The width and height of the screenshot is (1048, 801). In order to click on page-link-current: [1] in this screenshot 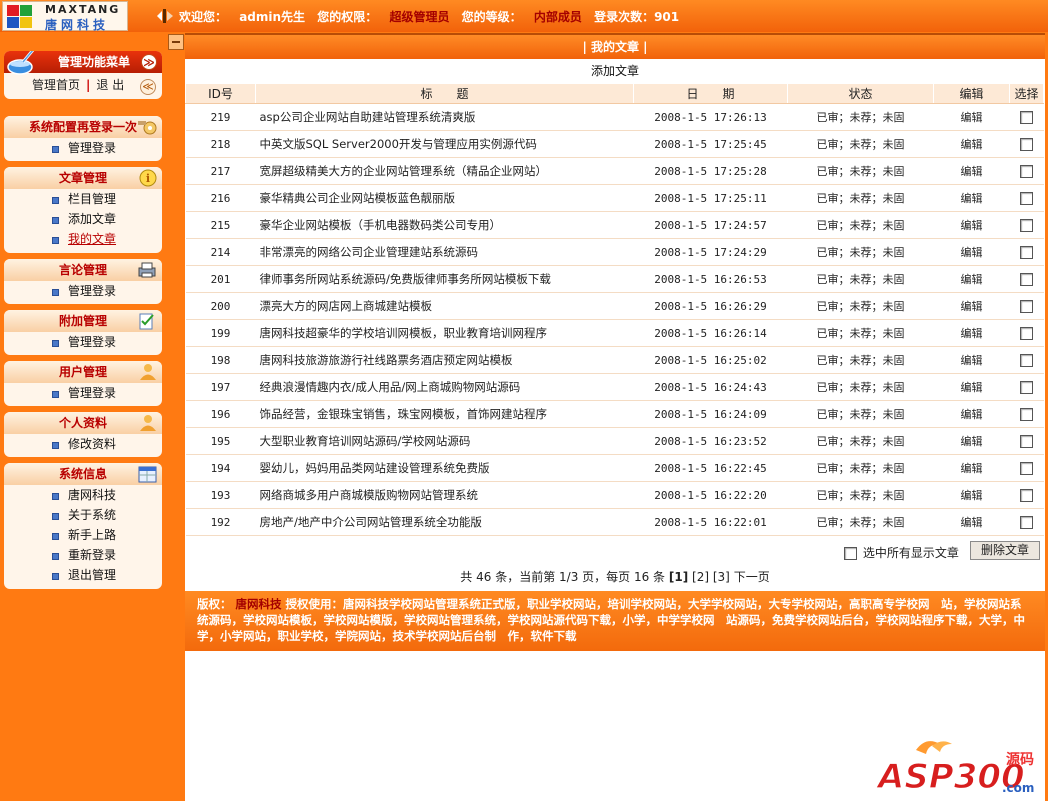, I will do `click(678, 577)`.